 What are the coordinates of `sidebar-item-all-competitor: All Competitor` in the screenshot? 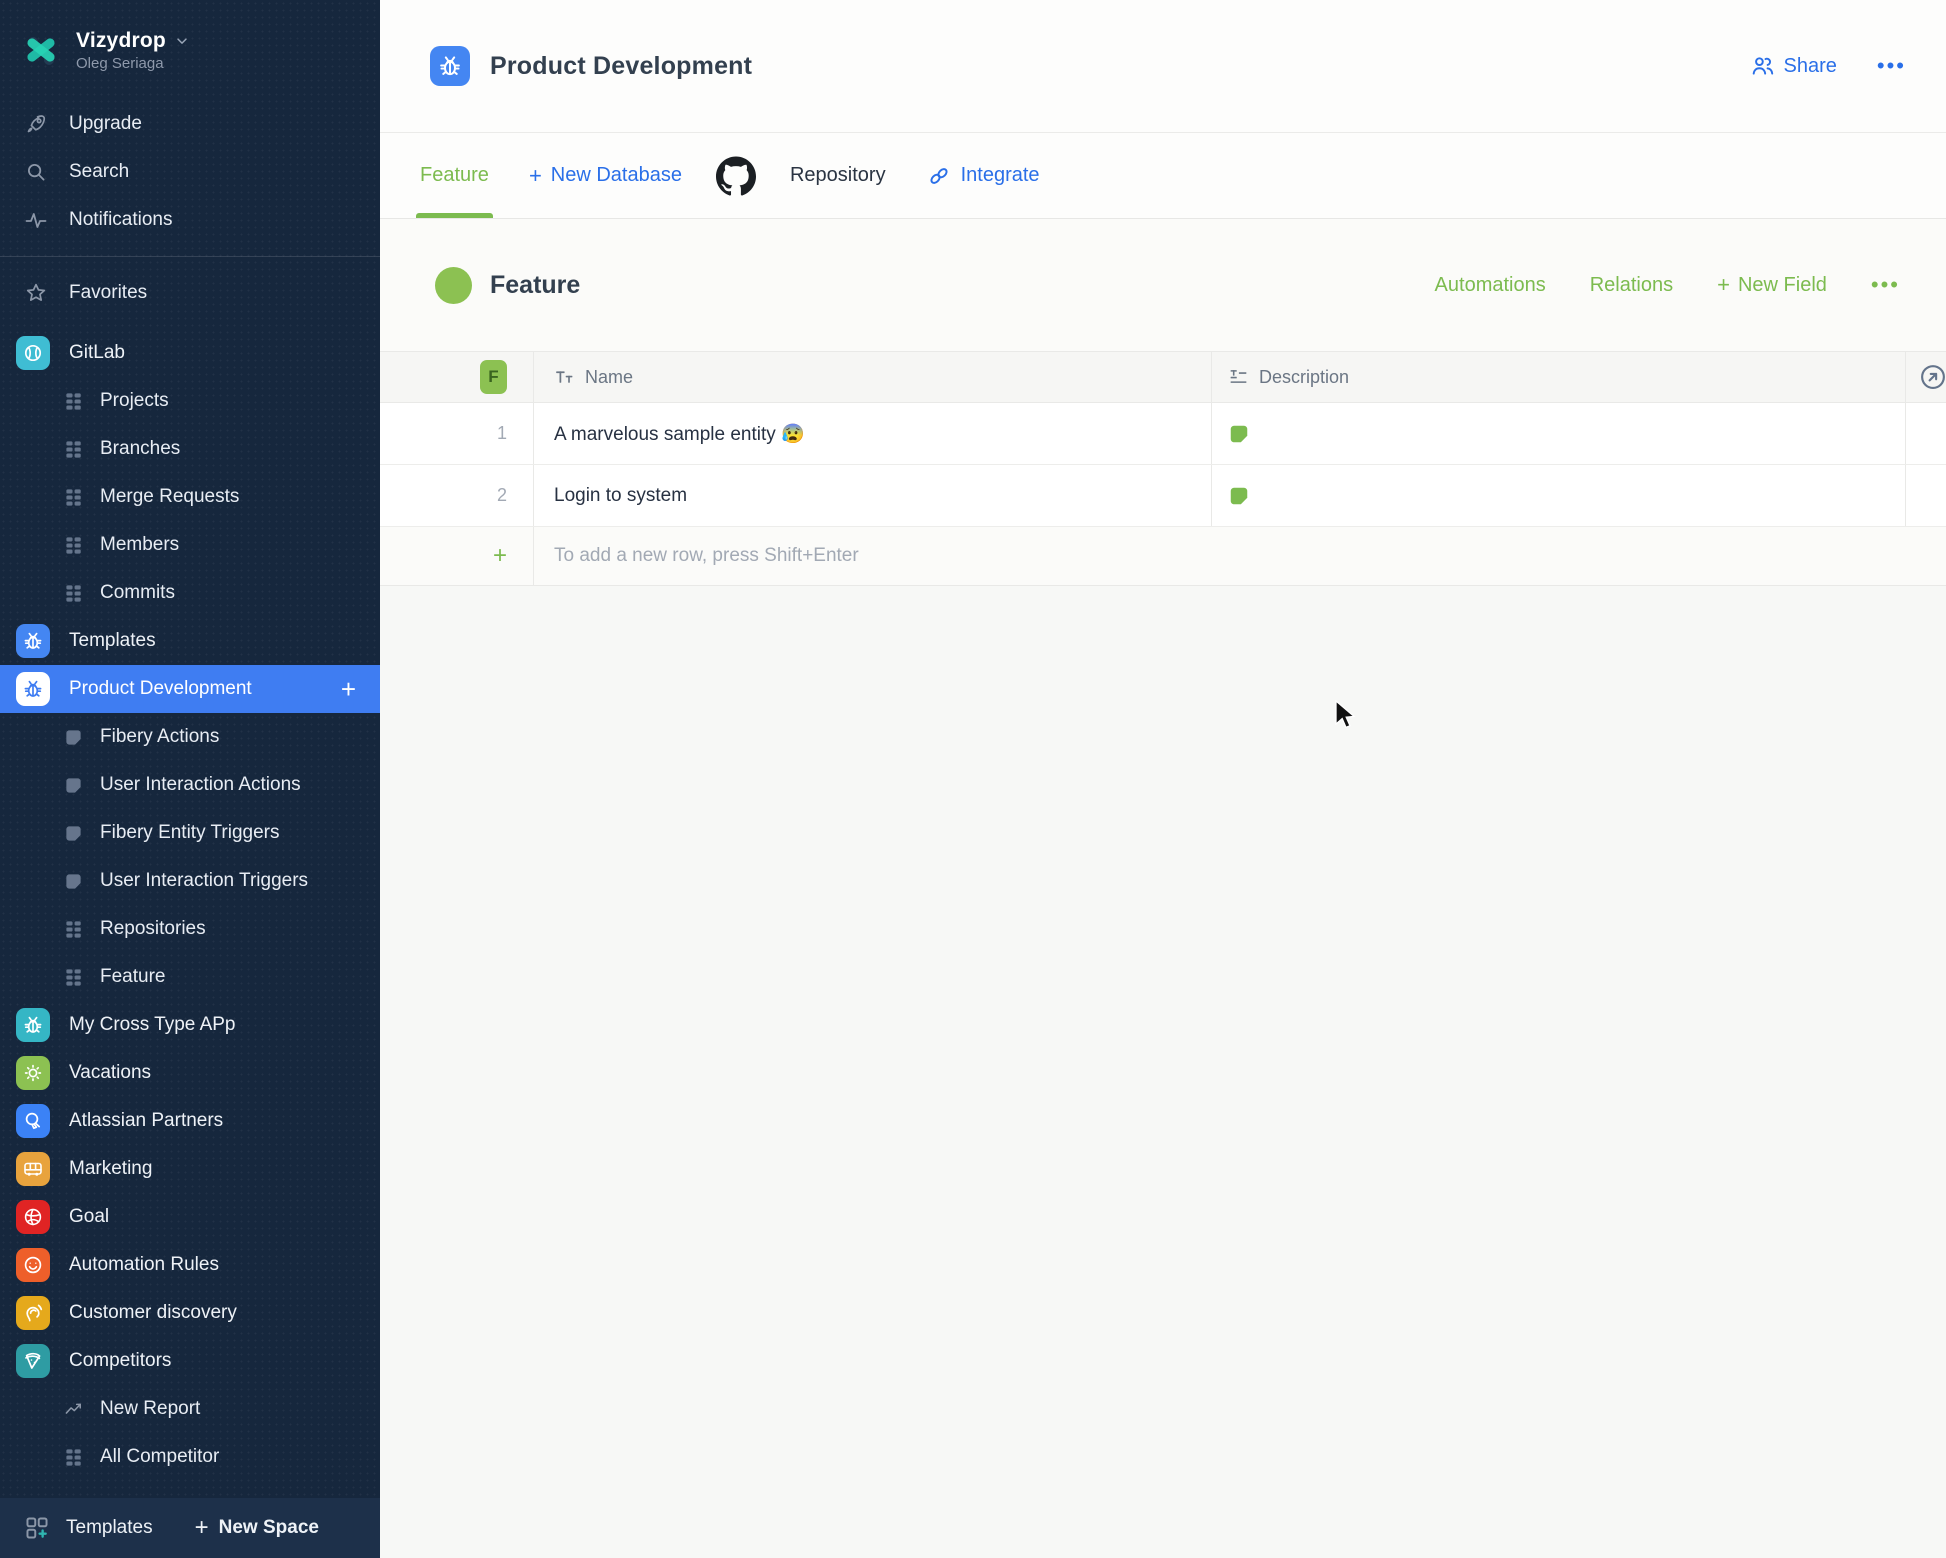 It's located at (190, 1457).